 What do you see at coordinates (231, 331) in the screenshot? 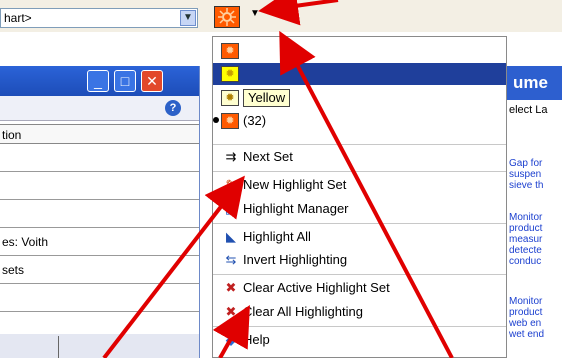
I see `arrow-to-clear-all` at bounding box center [231, 331].